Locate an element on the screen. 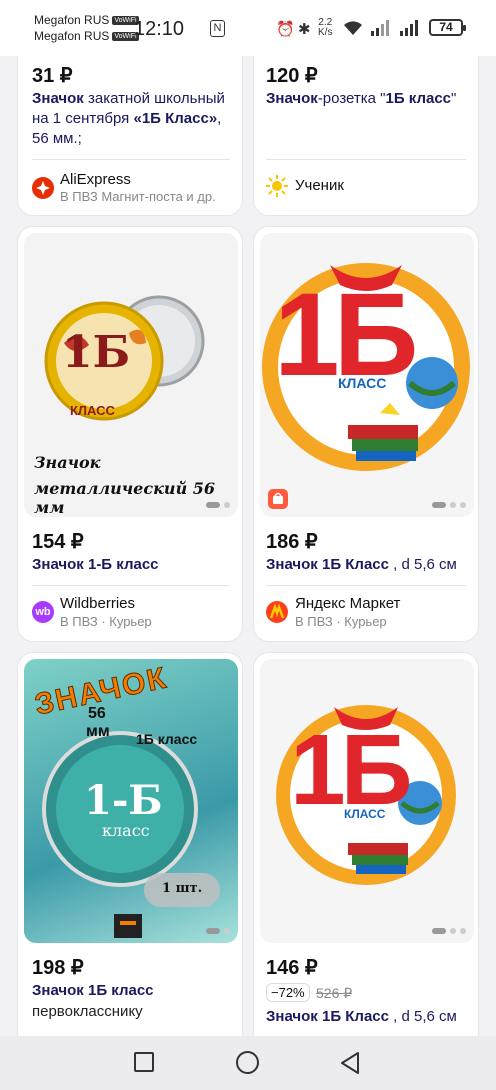  bluetooth-icon: ✱ is located at coordinates (304, 29).